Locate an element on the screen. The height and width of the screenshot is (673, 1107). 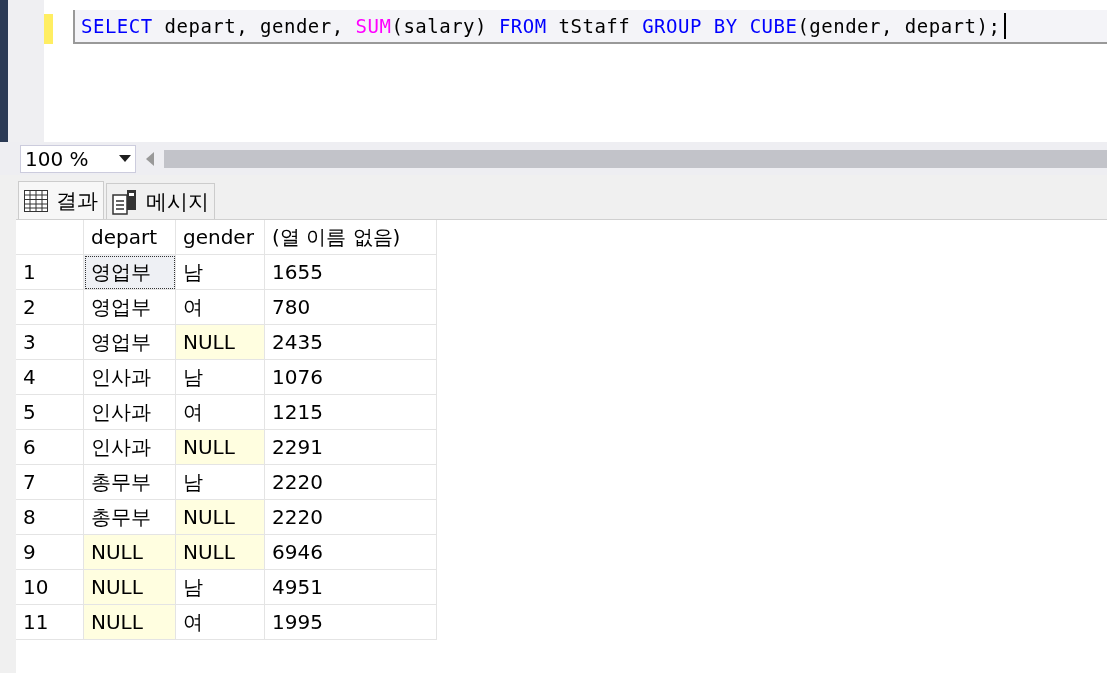
row-number: 4 is located at coordinates (50, 377).